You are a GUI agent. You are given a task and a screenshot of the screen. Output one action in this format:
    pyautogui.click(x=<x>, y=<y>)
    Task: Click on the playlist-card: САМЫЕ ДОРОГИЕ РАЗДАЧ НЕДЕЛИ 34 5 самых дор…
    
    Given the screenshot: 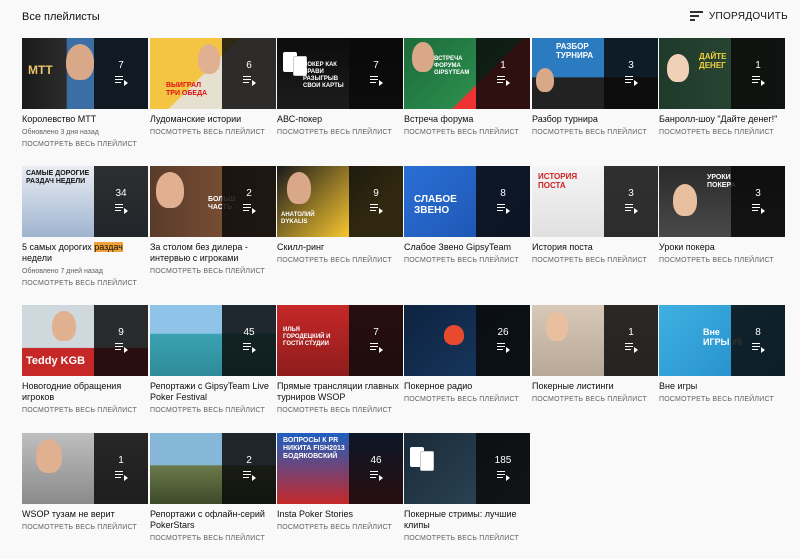 What is the action you would take?
    pyautogui.click(x=85, y=227)
    